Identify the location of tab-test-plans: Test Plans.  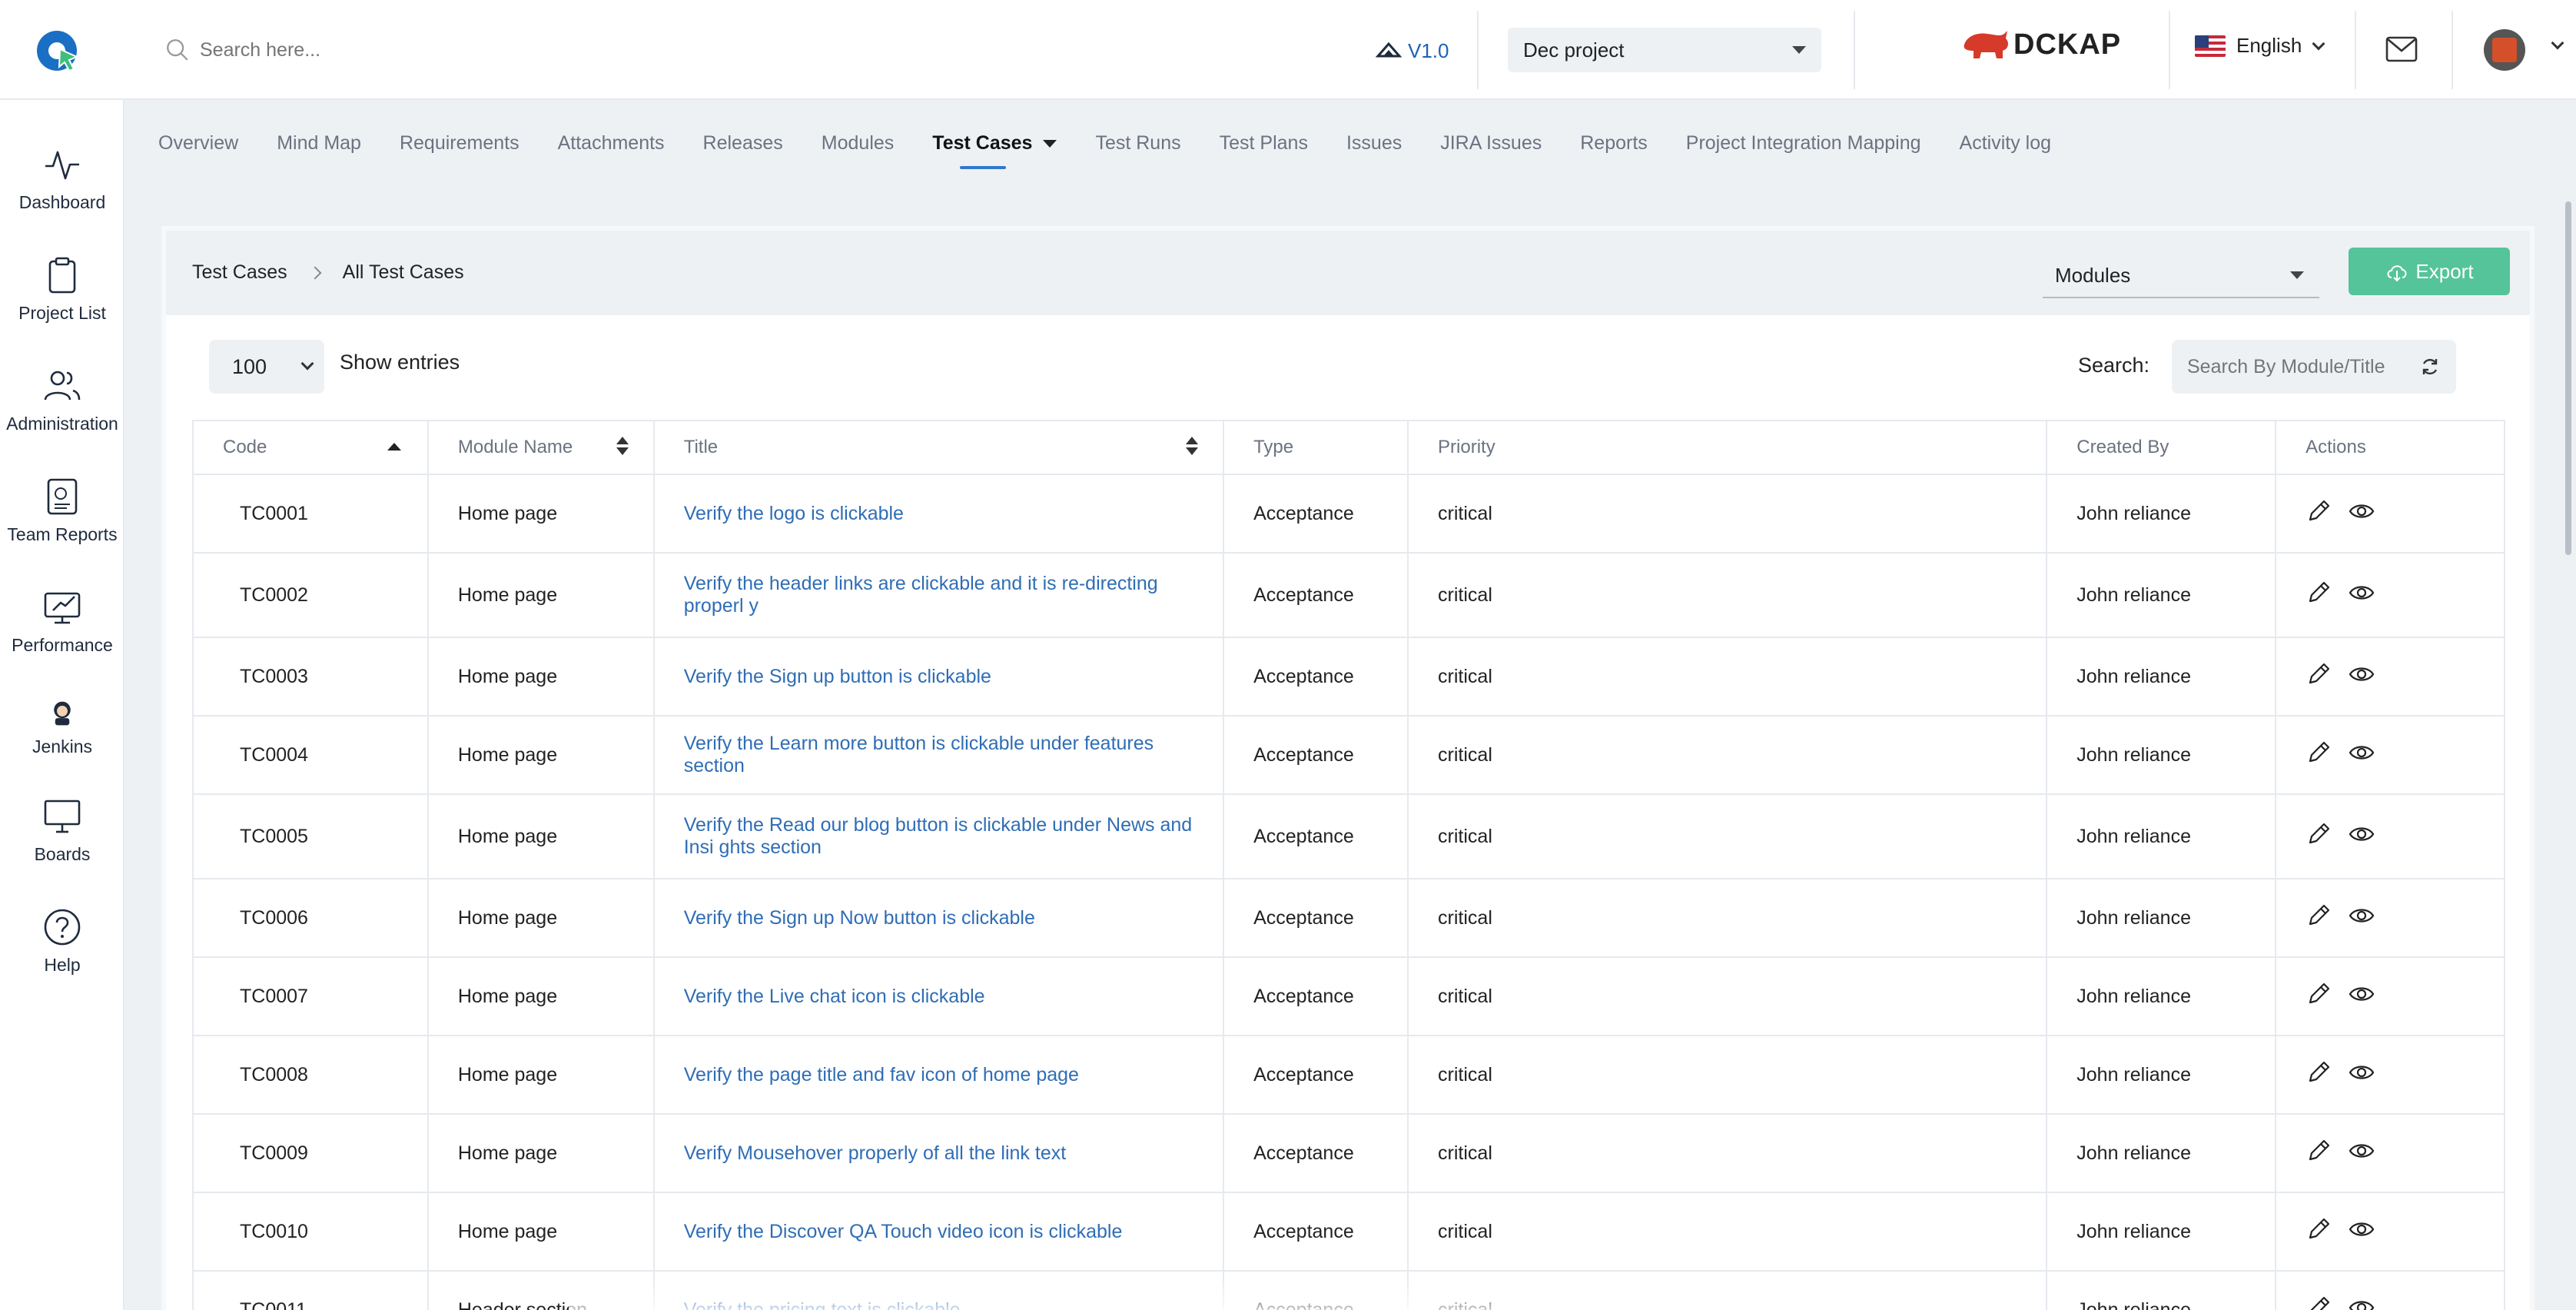
(1264, 144).